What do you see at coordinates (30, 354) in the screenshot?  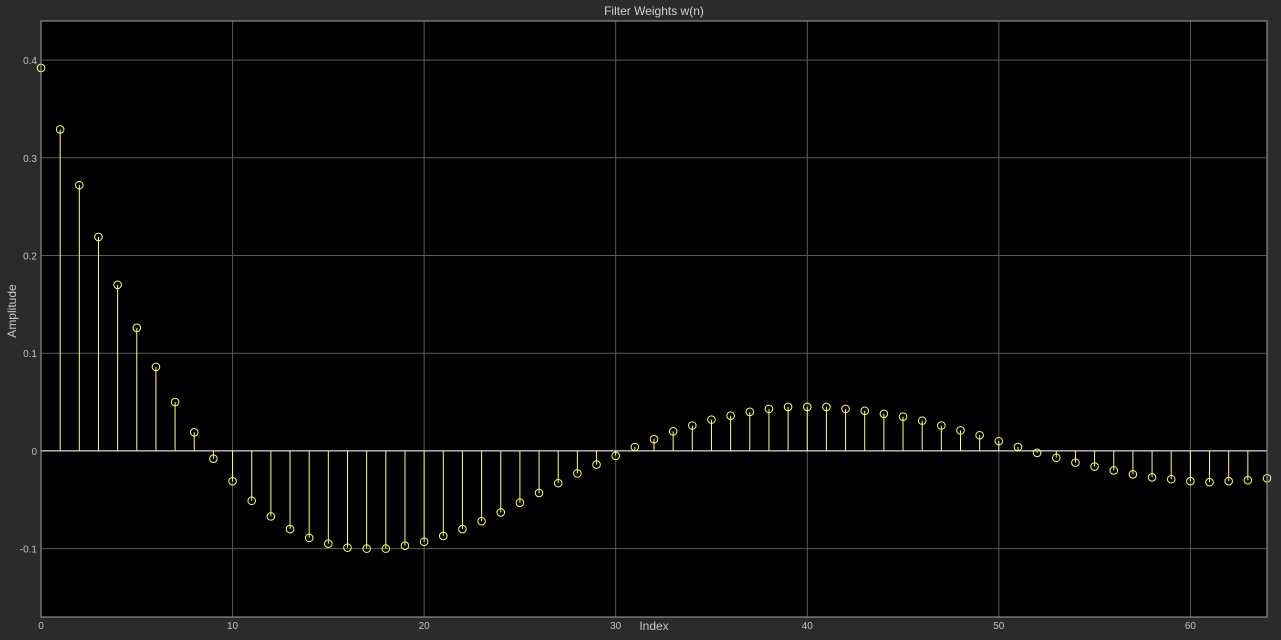 I see `y-tick-label: 0.1` at bounding box center [30, 354].